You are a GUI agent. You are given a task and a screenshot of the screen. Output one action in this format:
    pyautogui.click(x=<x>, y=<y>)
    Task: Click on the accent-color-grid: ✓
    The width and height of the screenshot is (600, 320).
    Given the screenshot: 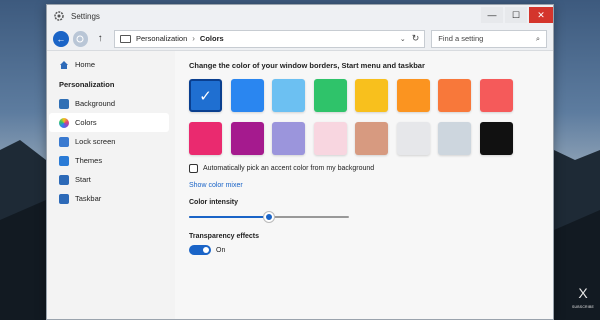 What is the action you would take?
    pyautogui.click(x=371, y=117)
    